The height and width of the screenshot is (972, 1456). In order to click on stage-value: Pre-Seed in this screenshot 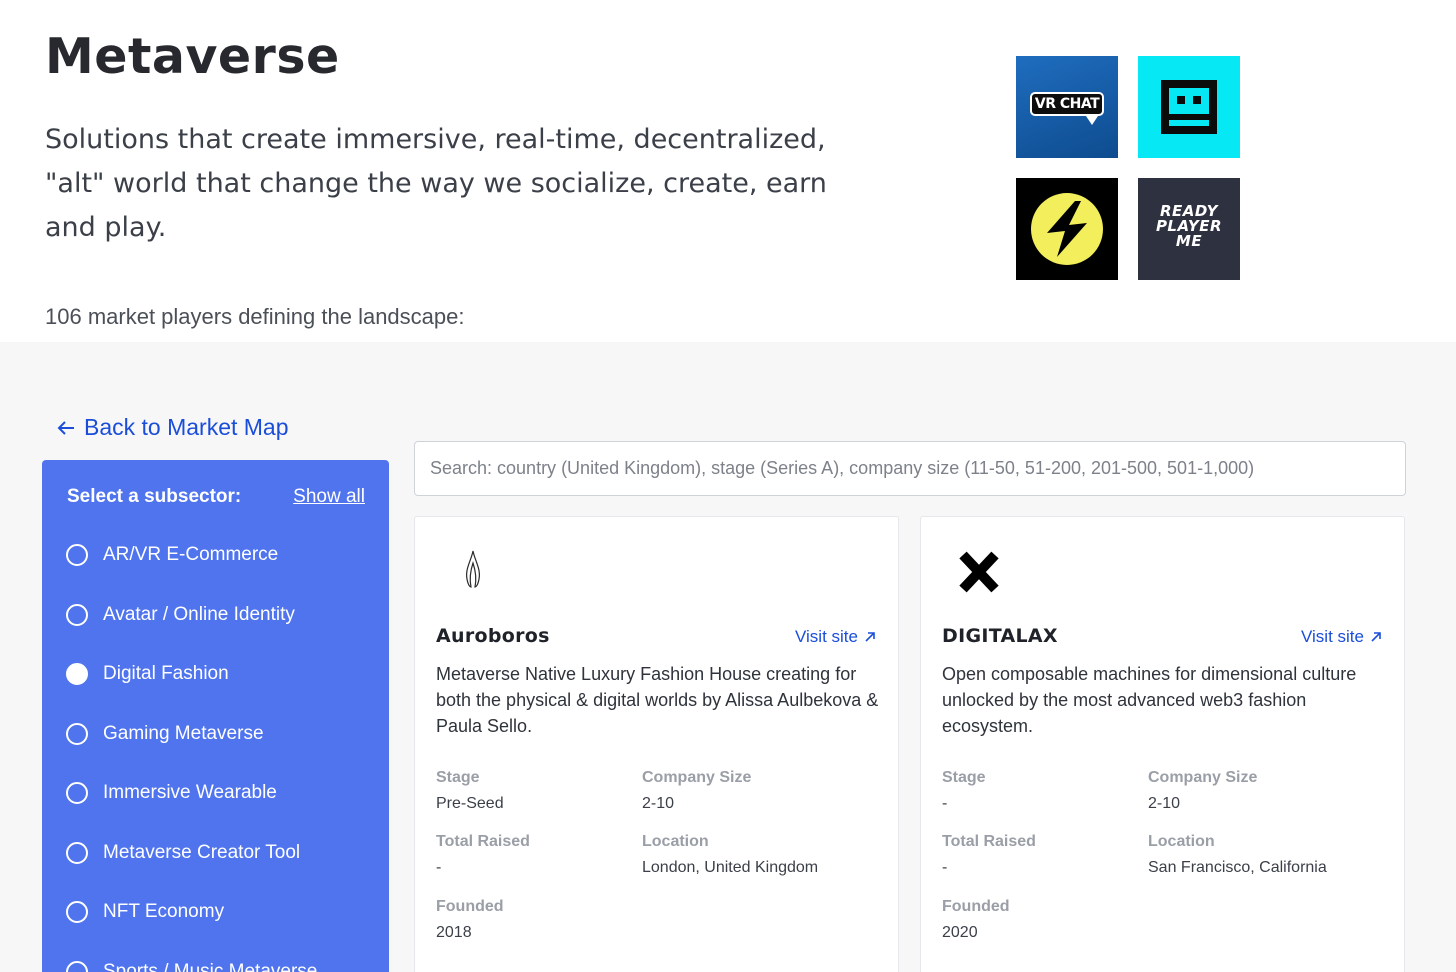, I will do `click(470, 803)`.